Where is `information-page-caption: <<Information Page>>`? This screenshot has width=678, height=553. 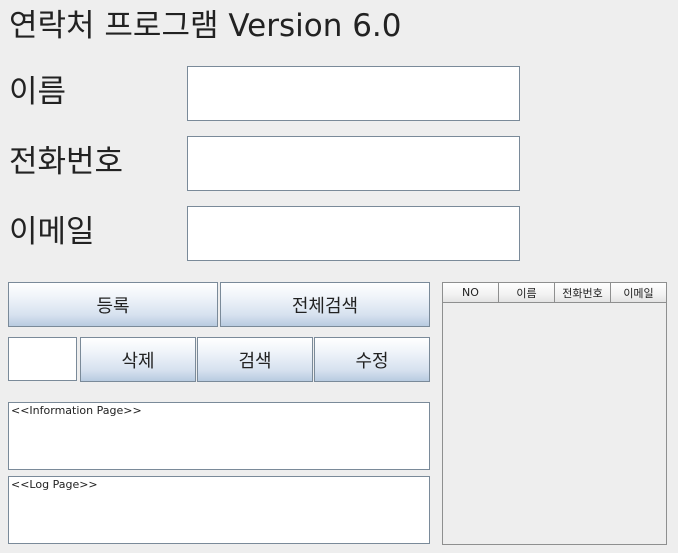
information-page-caption: <<Information Page>> is located at coordinates (76, 410).